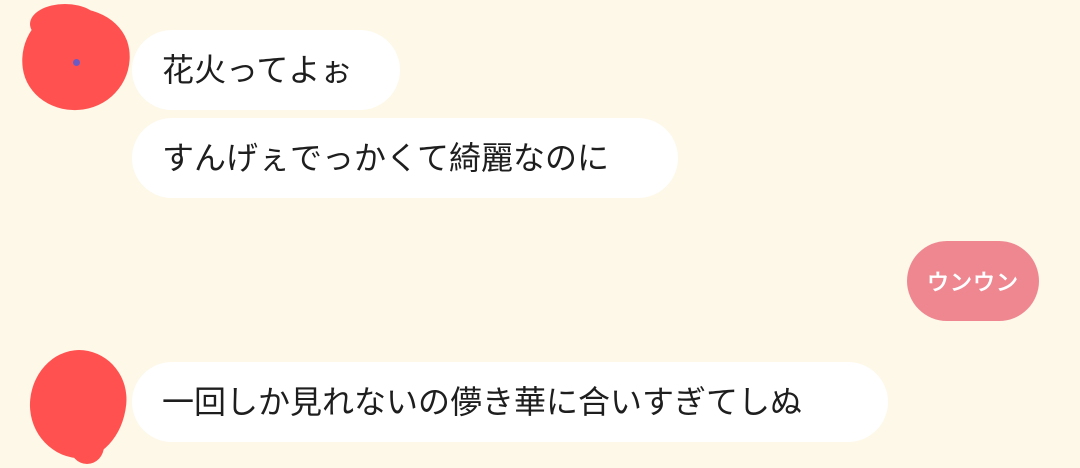 The height and width of the screenshot is (468, 1080). Describe the element at coordinates (266, 70) in the screenshot. I see `message-bubble: 花火ってよぉ` at that location.